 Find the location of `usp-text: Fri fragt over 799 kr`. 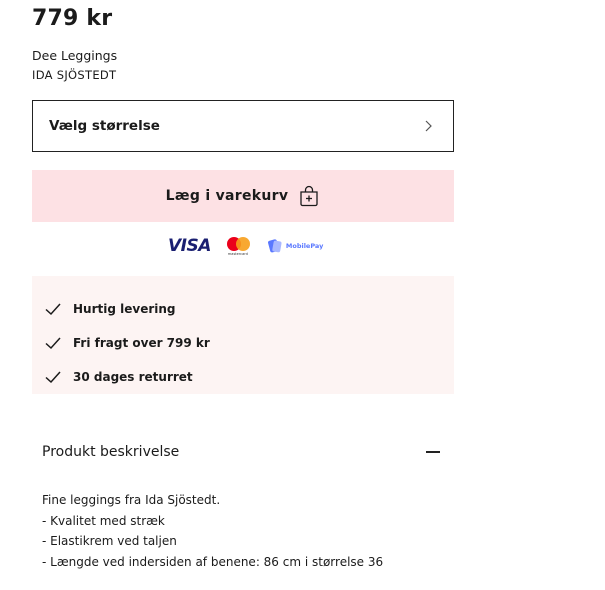

usp-text: Fri fragt over 799 kr is located at coordinates (141, 343).